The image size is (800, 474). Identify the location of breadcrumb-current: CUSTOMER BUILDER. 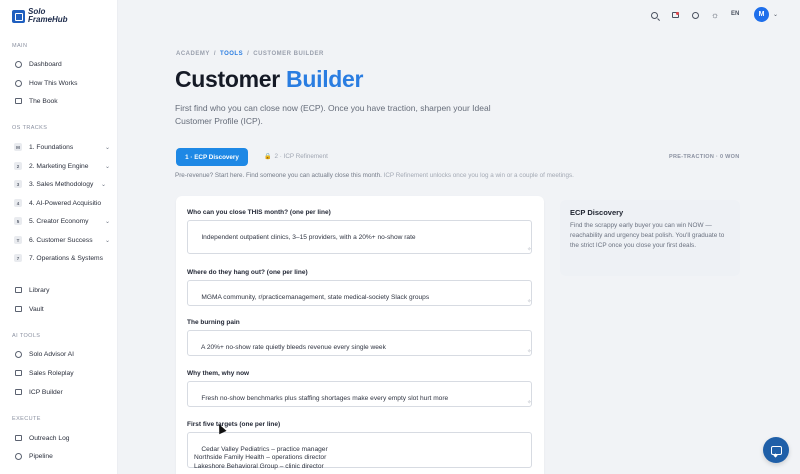
(288, 54).